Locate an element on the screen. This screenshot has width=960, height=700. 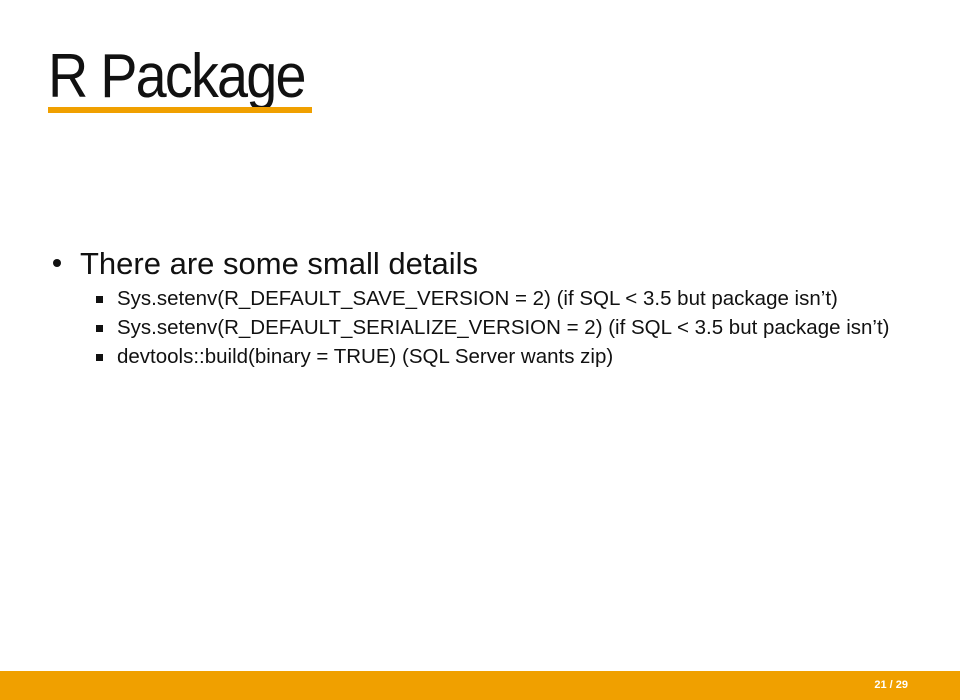
title-block: R Package is located at coordinates (190, 77).